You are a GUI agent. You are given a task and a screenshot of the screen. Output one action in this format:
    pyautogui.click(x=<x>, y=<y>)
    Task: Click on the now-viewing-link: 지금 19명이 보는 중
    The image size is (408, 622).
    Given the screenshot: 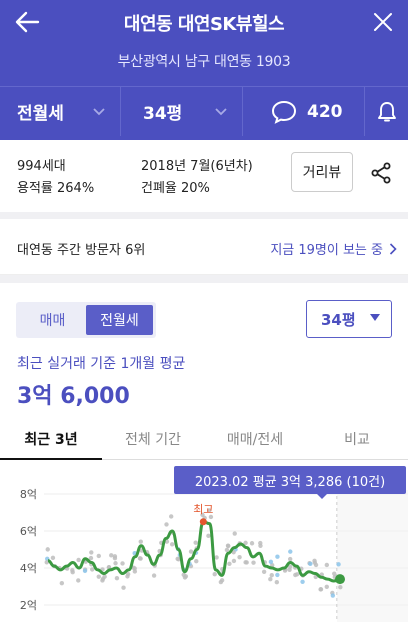 What is the action you would take?
    pyautogui.click(x=333, y=248)
    